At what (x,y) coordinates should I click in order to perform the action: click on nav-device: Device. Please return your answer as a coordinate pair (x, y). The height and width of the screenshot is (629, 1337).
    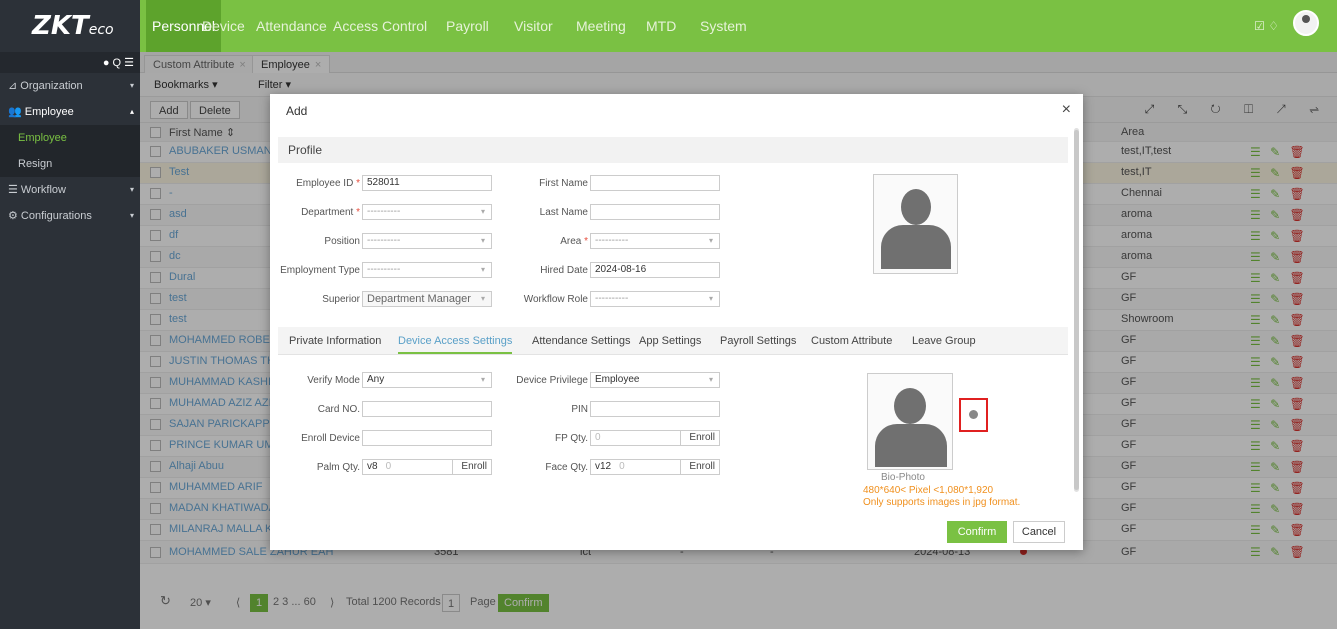
    Looking at the image, I should click on (223, 26).